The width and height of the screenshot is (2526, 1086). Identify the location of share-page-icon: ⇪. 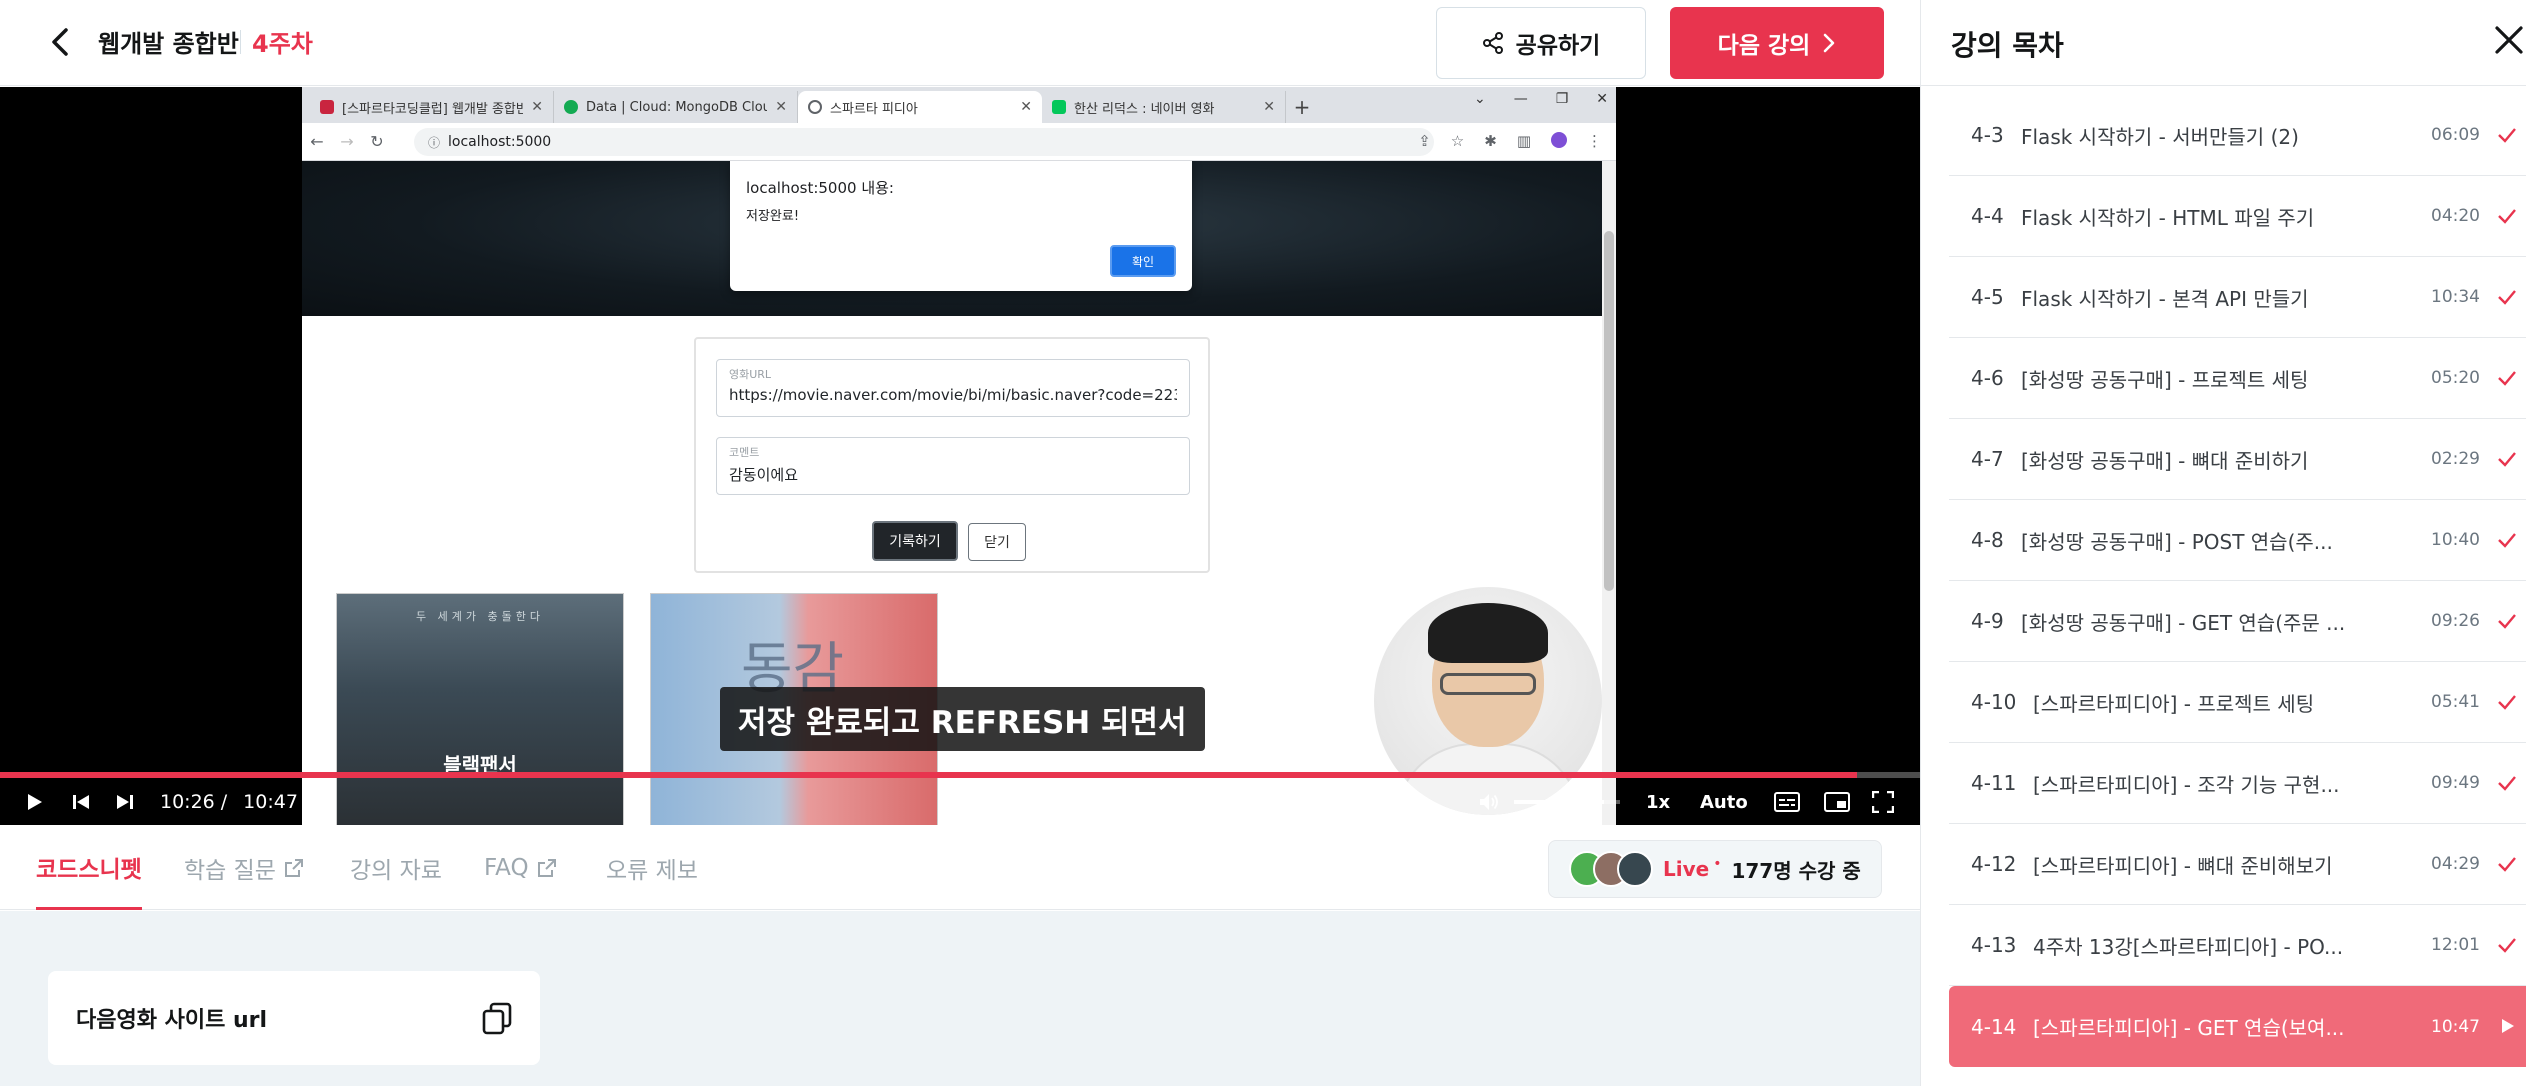
(1424, 141).